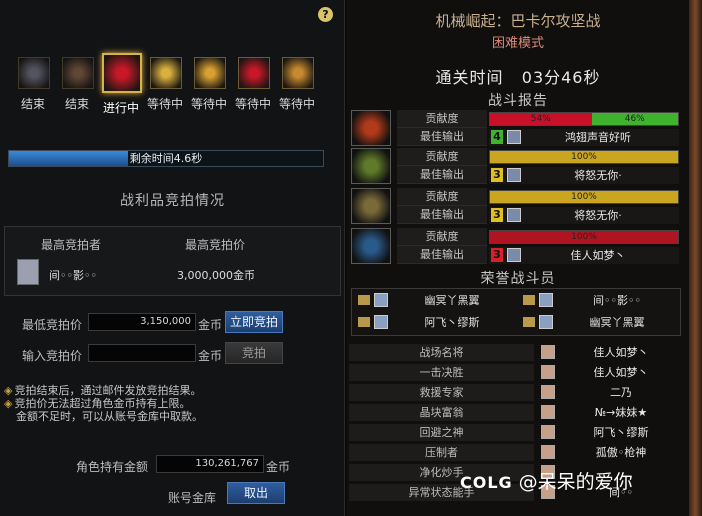 This screenshot has width=702, height=516. I want to click on award-row: 回避之神 阿飞丶缪斯, so click(517, 432).